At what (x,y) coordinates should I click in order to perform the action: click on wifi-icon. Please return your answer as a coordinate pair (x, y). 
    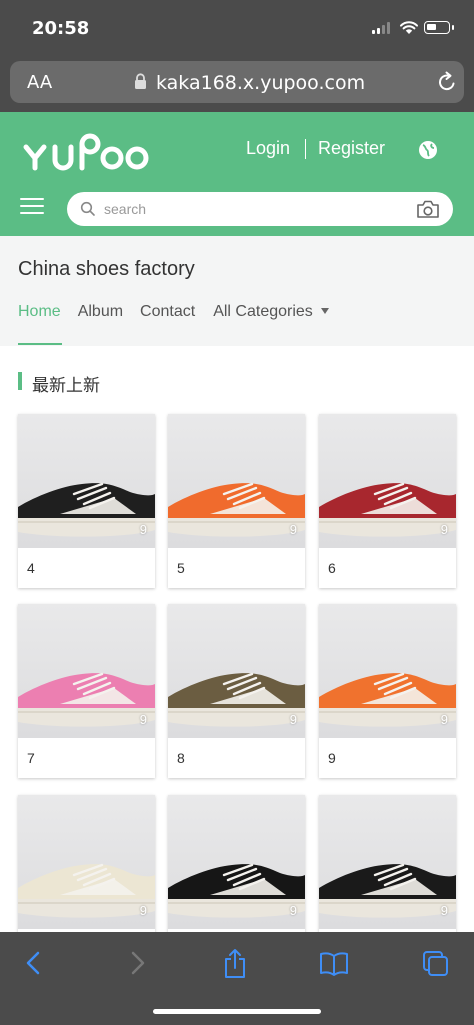
    Looking at the image, I should click on (409, 27).